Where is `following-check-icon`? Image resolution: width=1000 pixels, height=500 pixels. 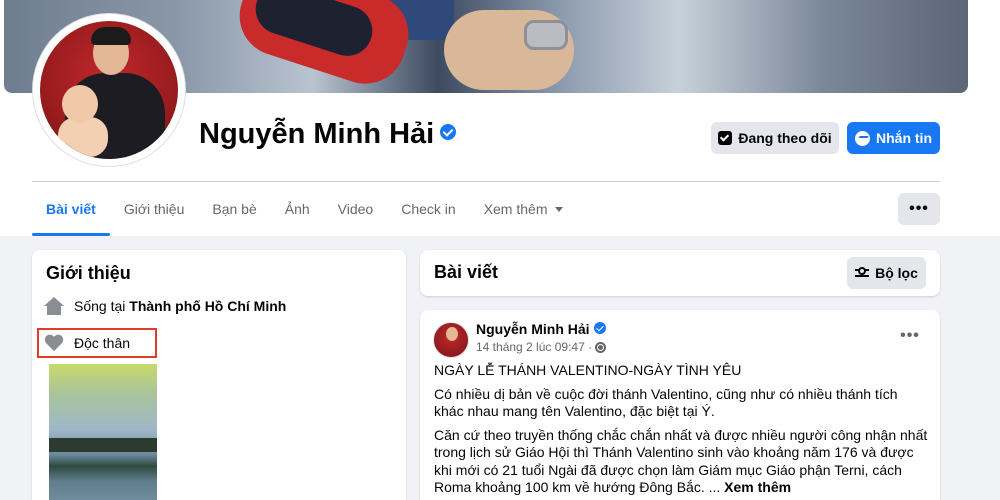 following-check-icon is located at coordinates (725, 138).